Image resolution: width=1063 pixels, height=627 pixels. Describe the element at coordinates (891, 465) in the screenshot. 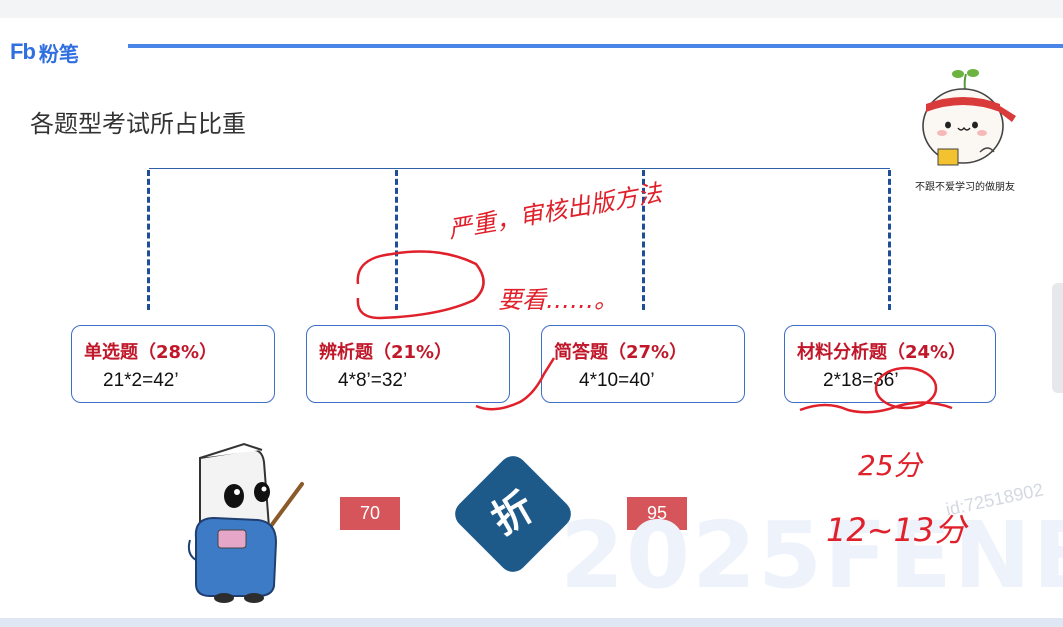

I see `ink-score-25: 25分` at that location.